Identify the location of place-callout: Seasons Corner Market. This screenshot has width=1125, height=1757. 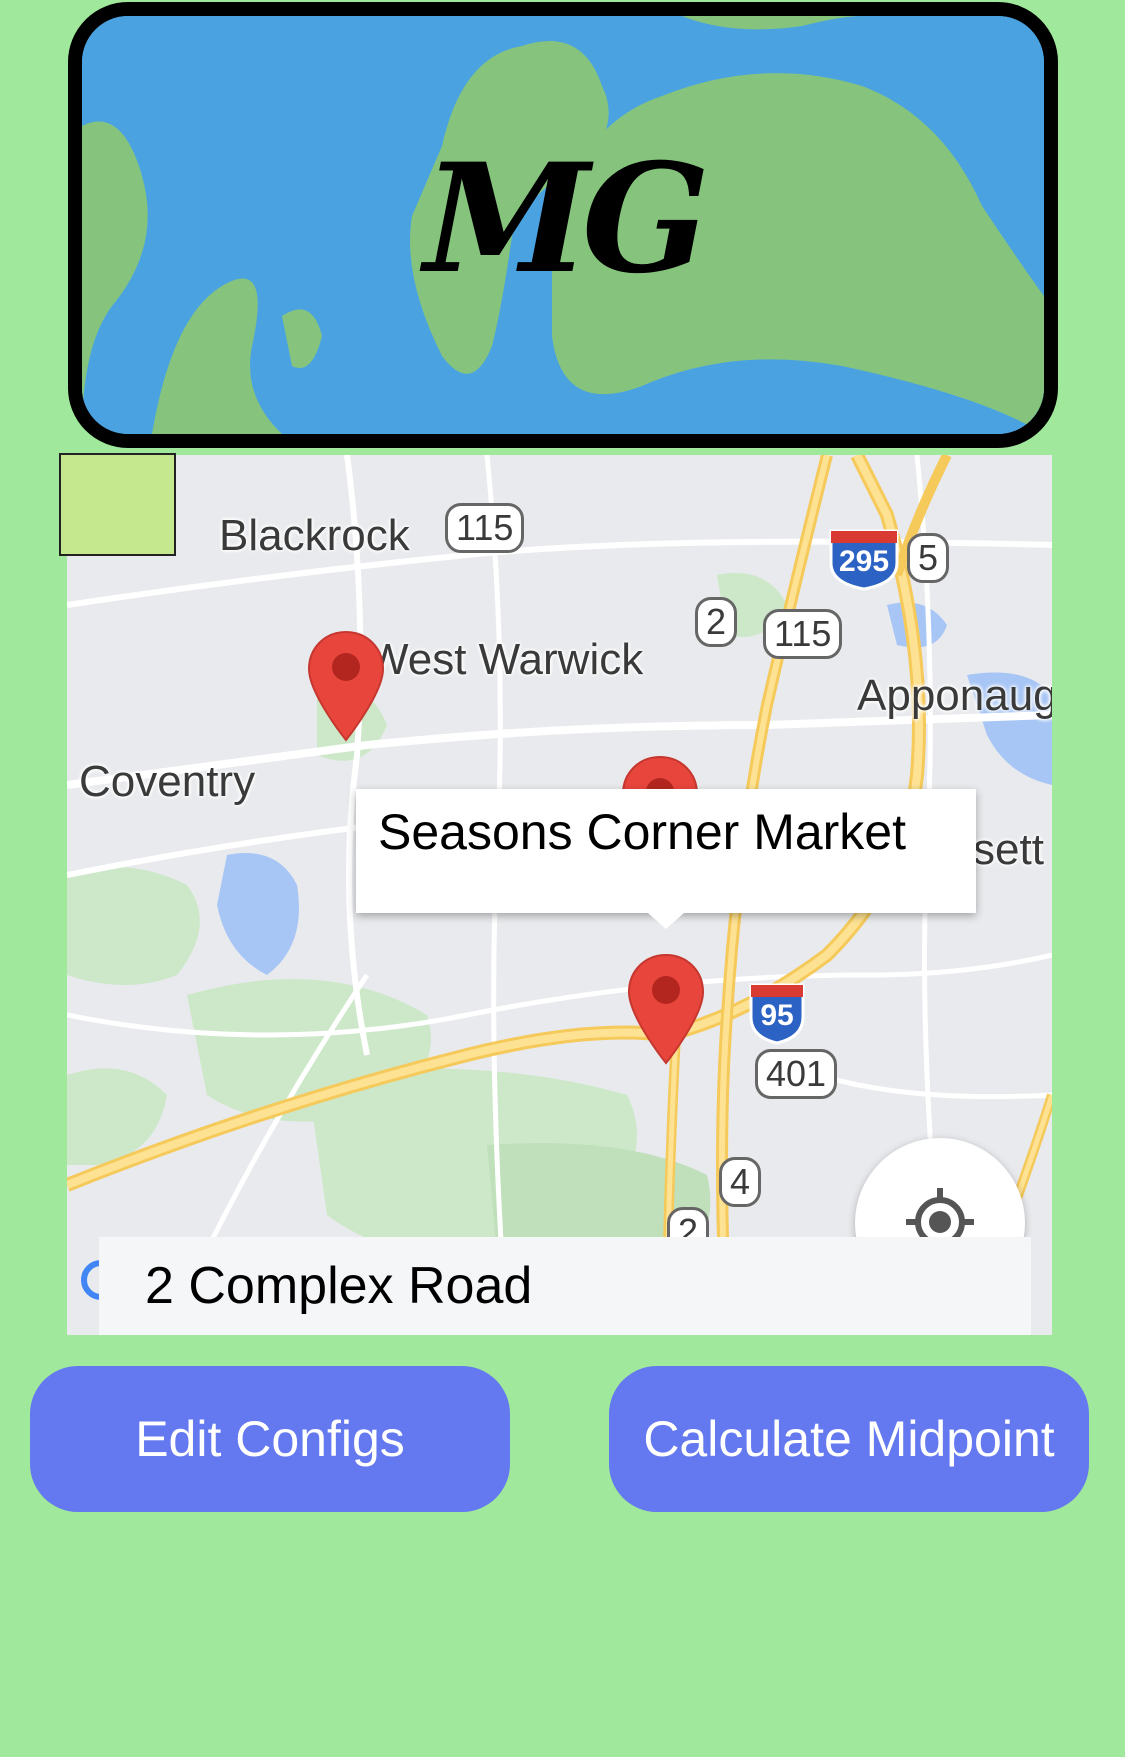
(666, 859).